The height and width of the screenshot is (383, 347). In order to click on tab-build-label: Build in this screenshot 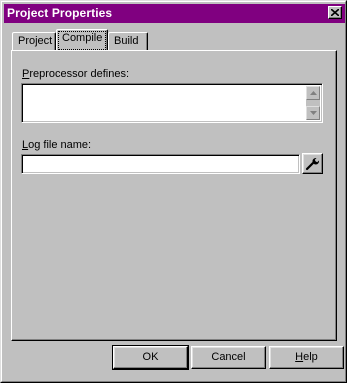, I will do `click(126, 41)`.